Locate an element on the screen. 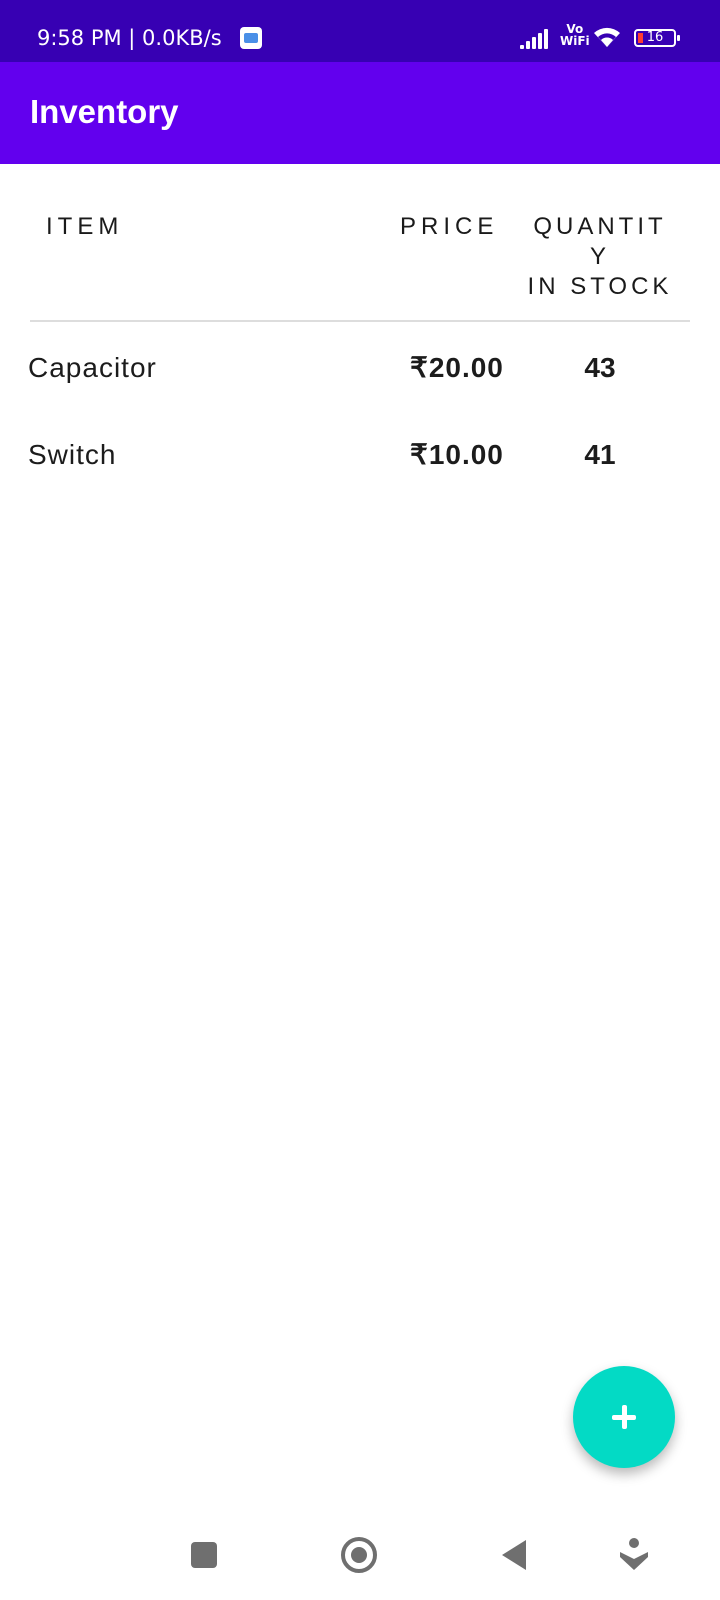  item-price: ₹10.00 is located at coordinates (457, 454).